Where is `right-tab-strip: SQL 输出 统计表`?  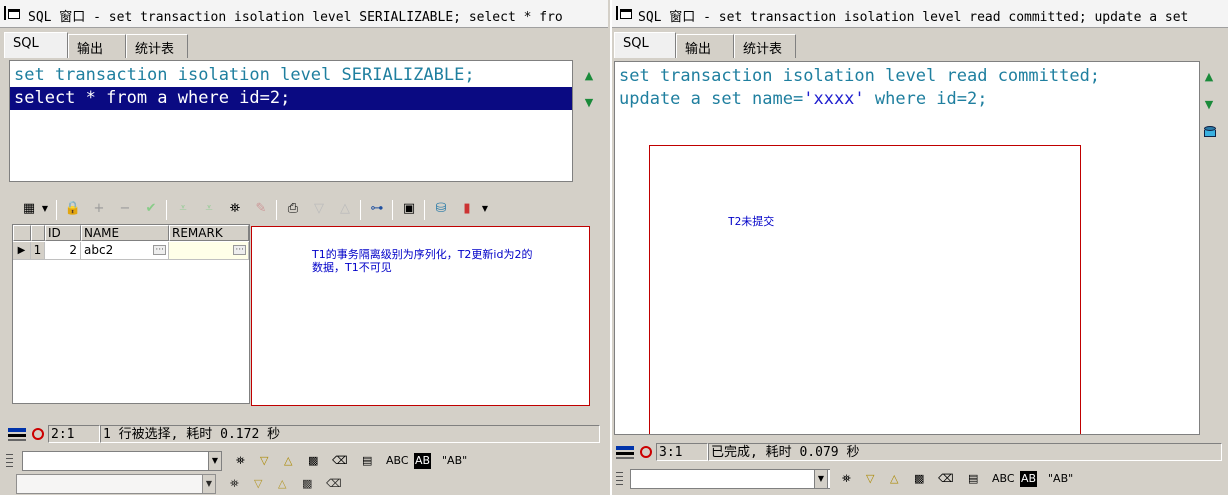
right-tab-strip: SQL 输出 统计表 is located at coordinates (921, 45).